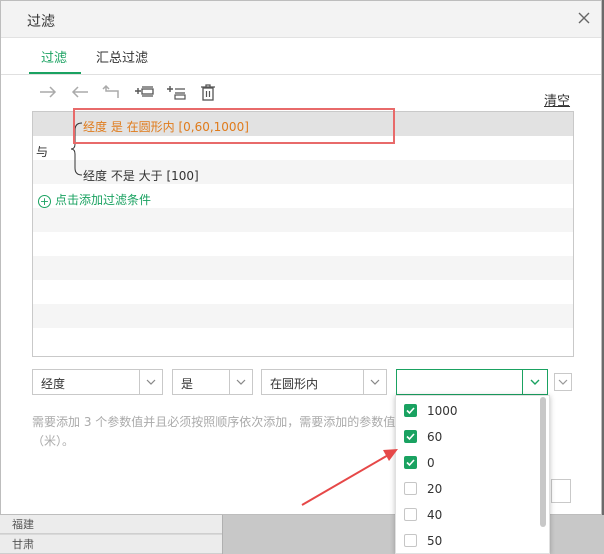  Describe the element at coordinates (176, 92) in the screenshot. I see `add-condition-icon` at that location.